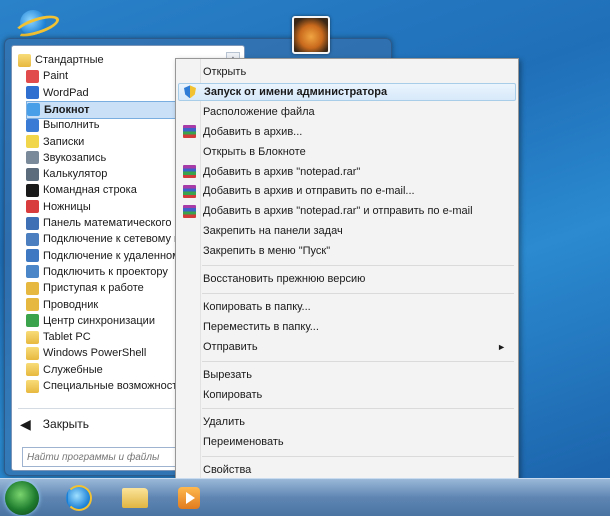  What do you see at coordinates (346, 251) in the screenshot?
I see `context-menu-item: Закрепить в меню "Пуск"` at bounding box center [346, 251].